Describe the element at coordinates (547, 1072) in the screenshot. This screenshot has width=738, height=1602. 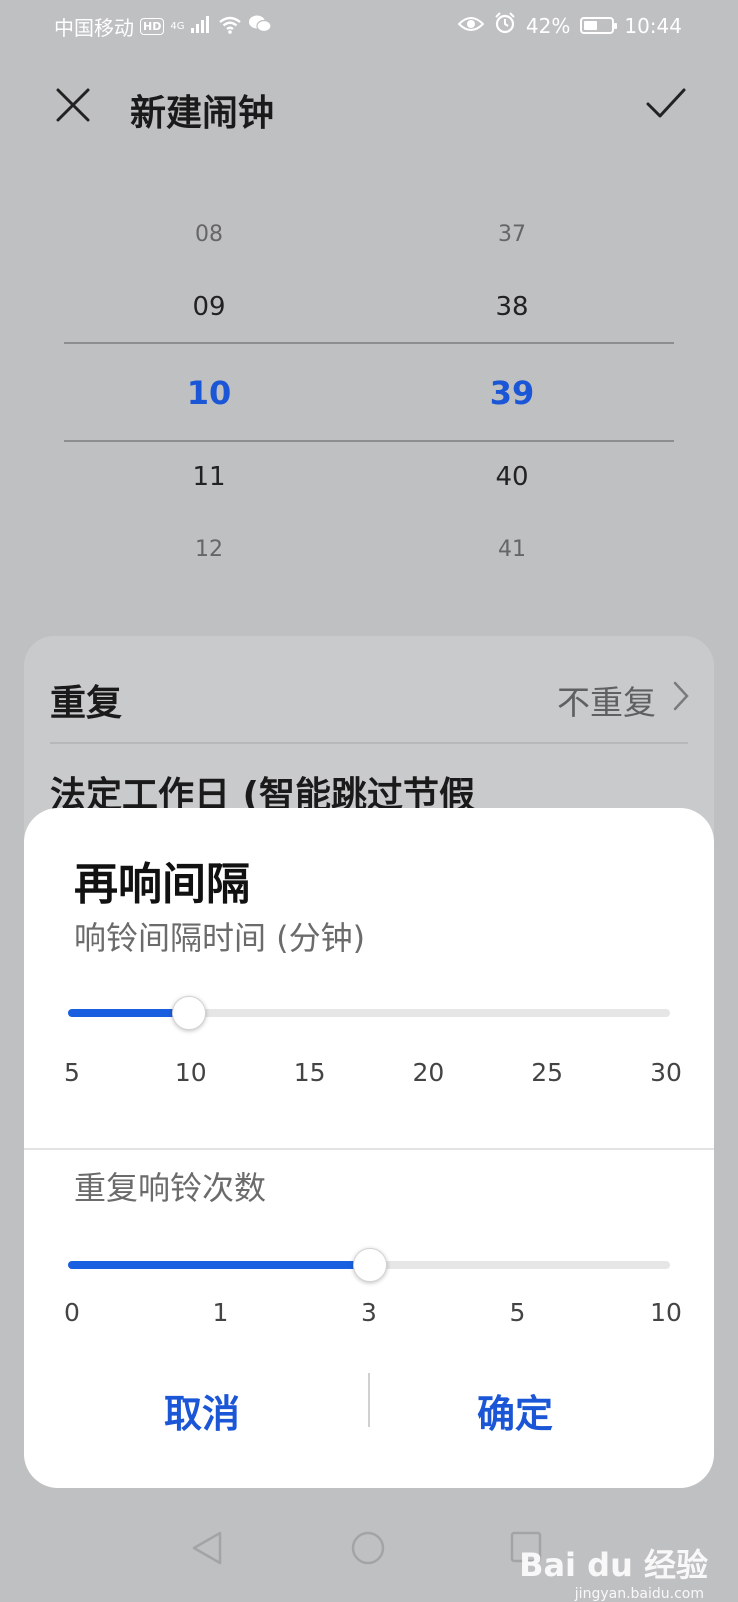
I see `interval-tick-label: 25` at that location.